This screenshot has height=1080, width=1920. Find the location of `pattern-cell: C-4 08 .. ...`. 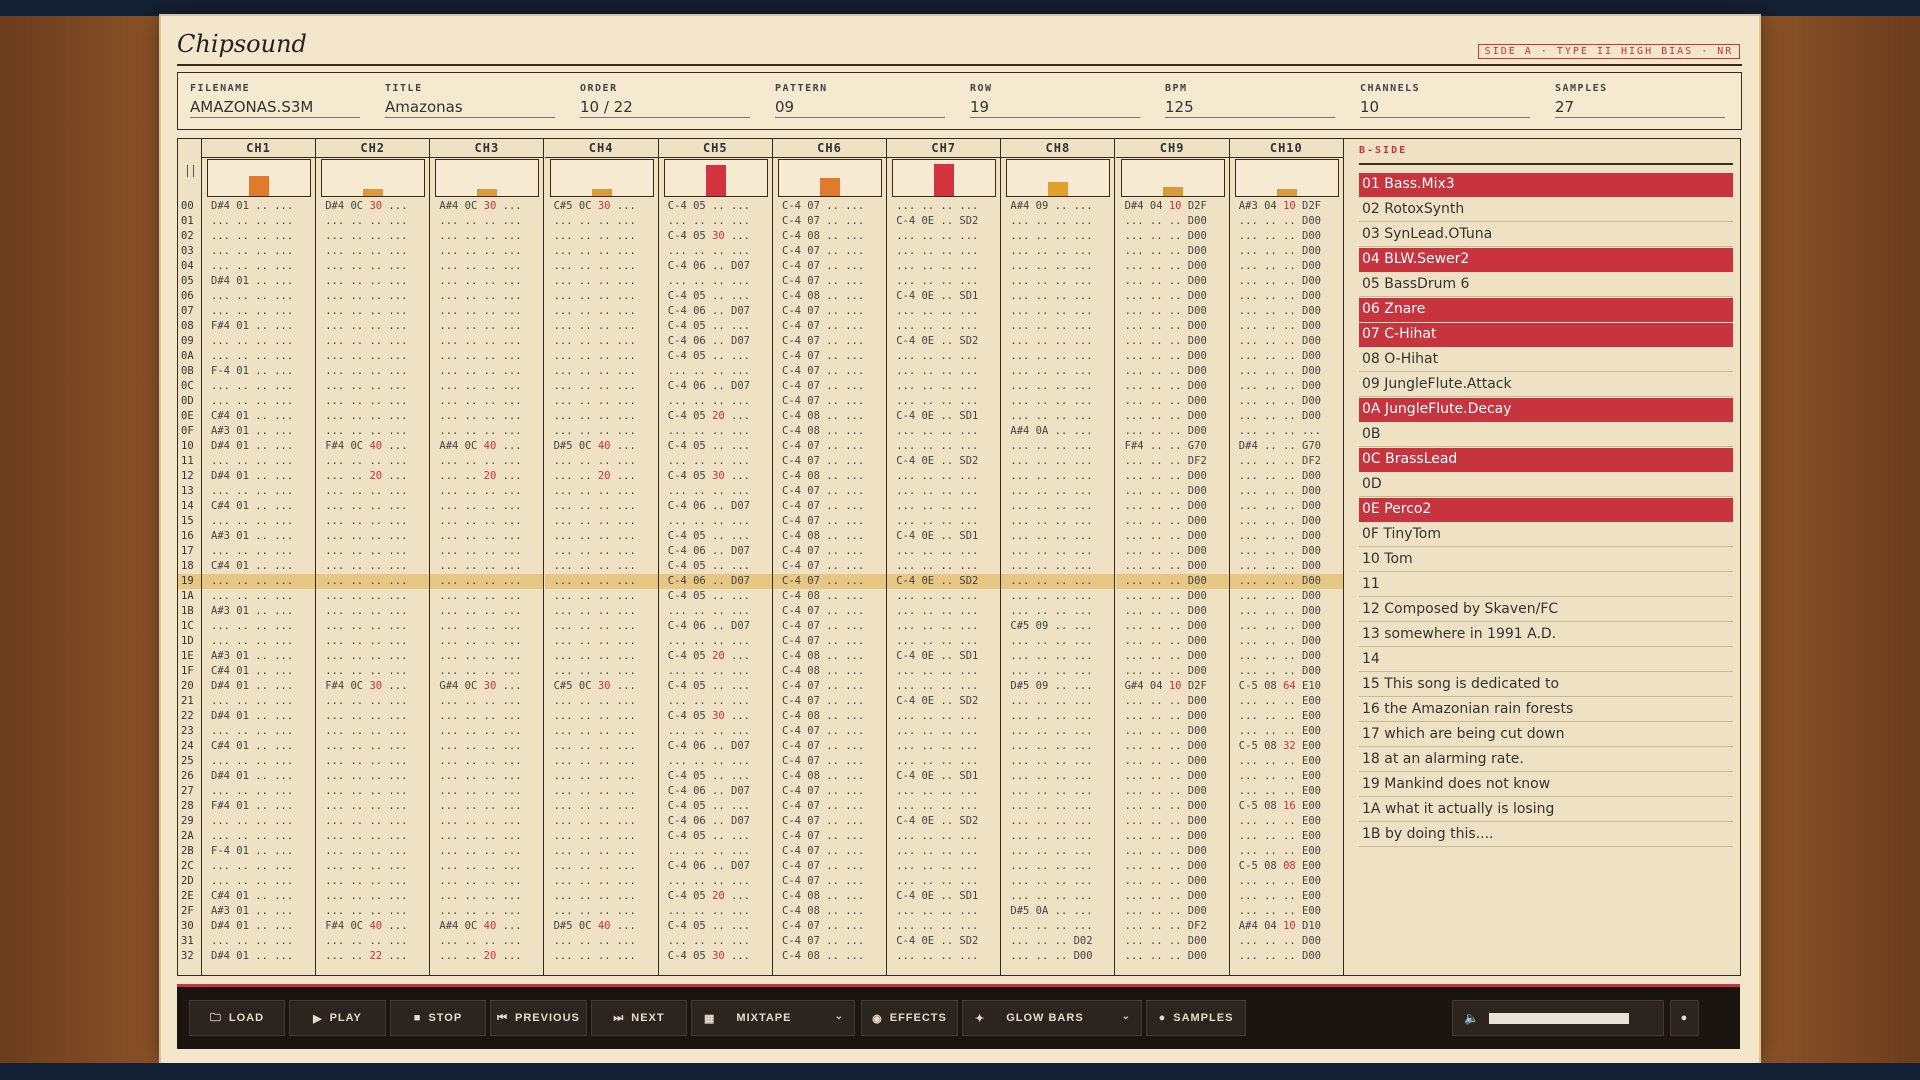

pattern-cell: C-4 08 .. ... is located at coordinates (829, 431).